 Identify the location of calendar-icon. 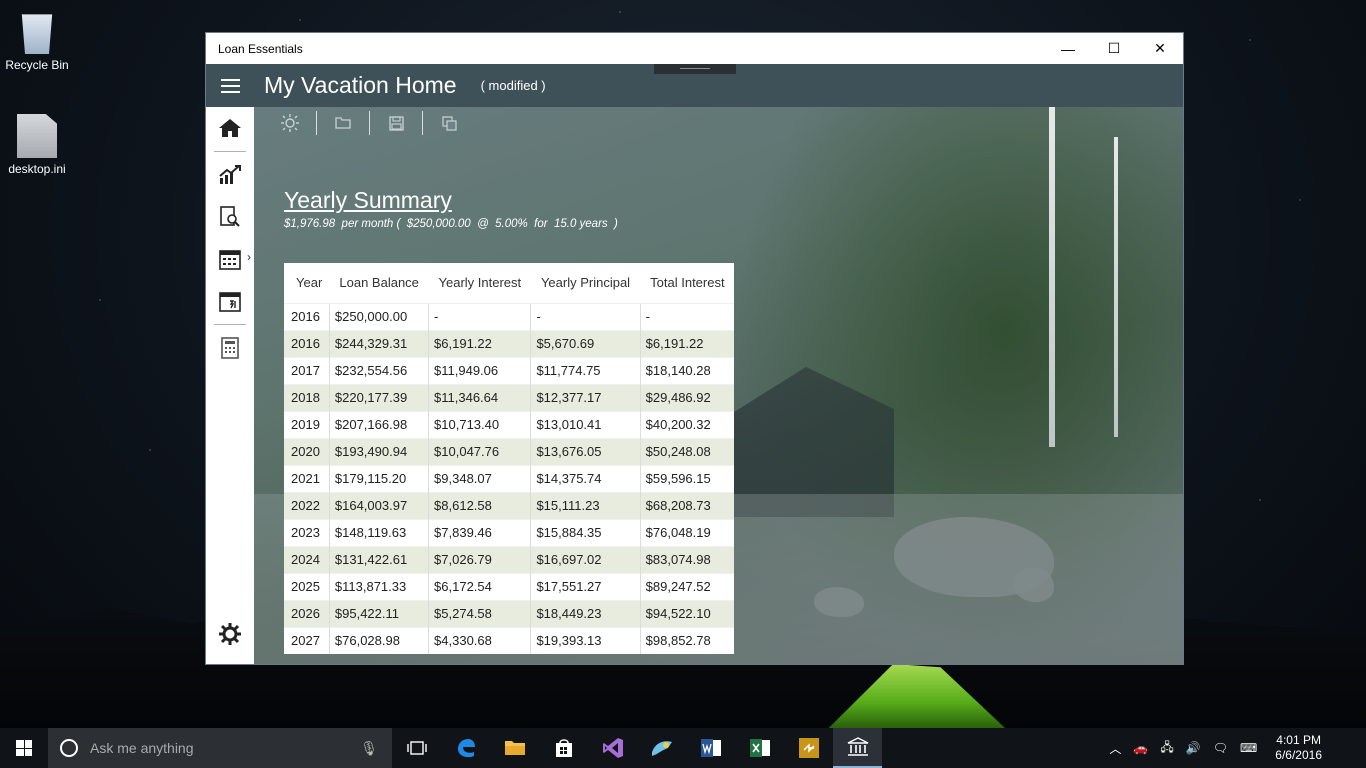
(230, 260).